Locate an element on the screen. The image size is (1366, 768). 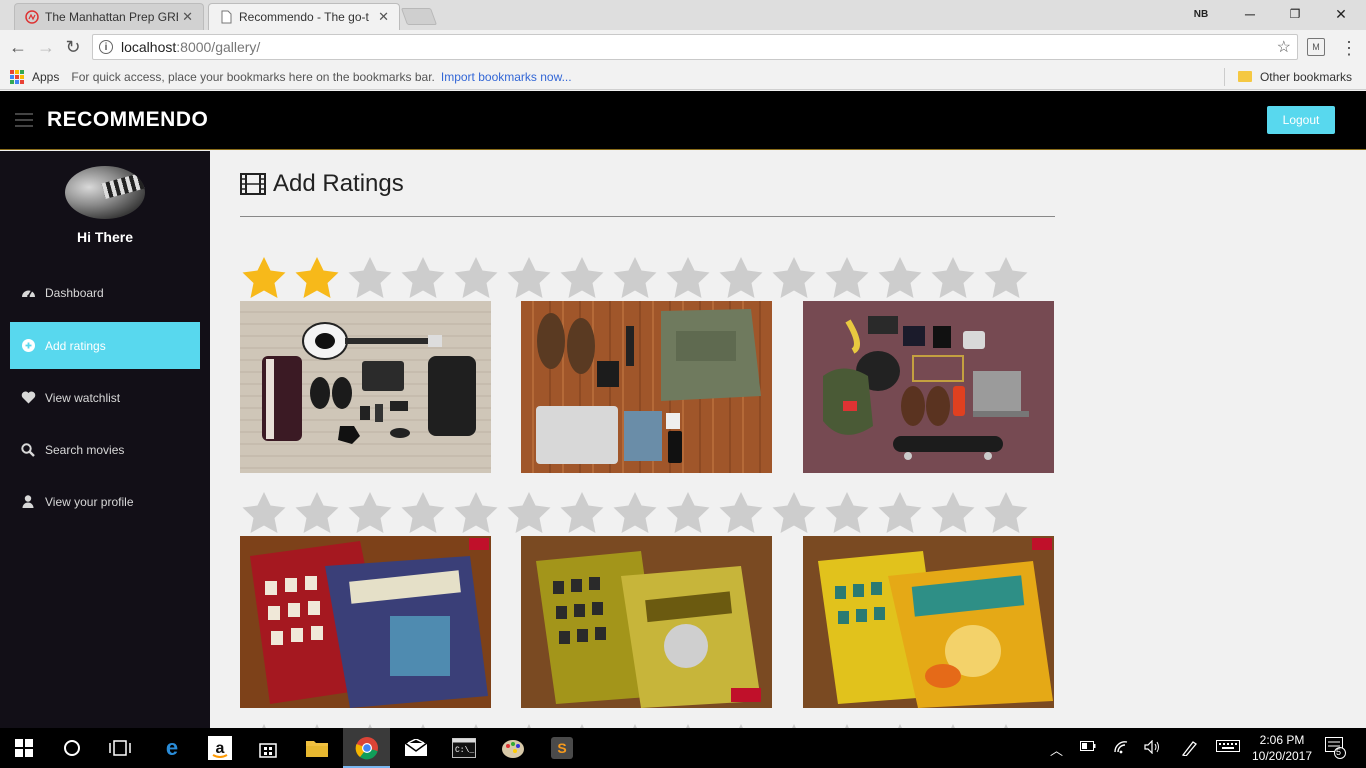
mail-icon is located at coordinates (416, 748).